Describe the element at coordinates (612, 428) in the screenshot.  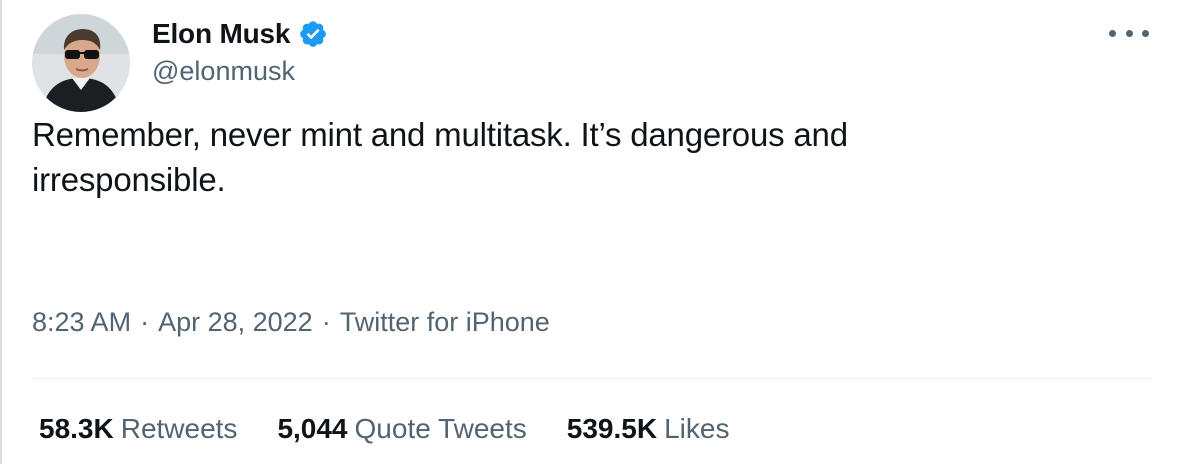
I see `likes-count: 539.5K` at that location.